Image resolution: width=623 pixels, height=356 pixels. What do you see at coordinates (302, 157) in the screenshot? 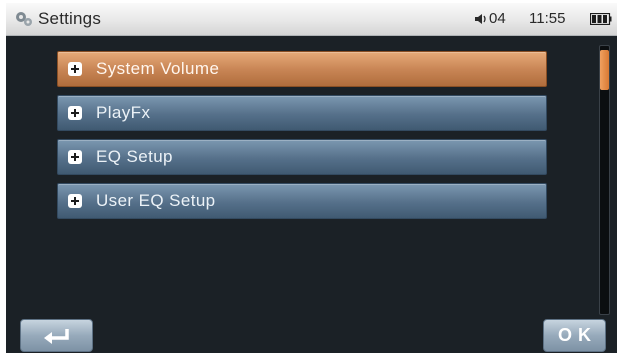
I see `menu-item-eq-setup: EQ Setup` at bounding box center [302, 157].